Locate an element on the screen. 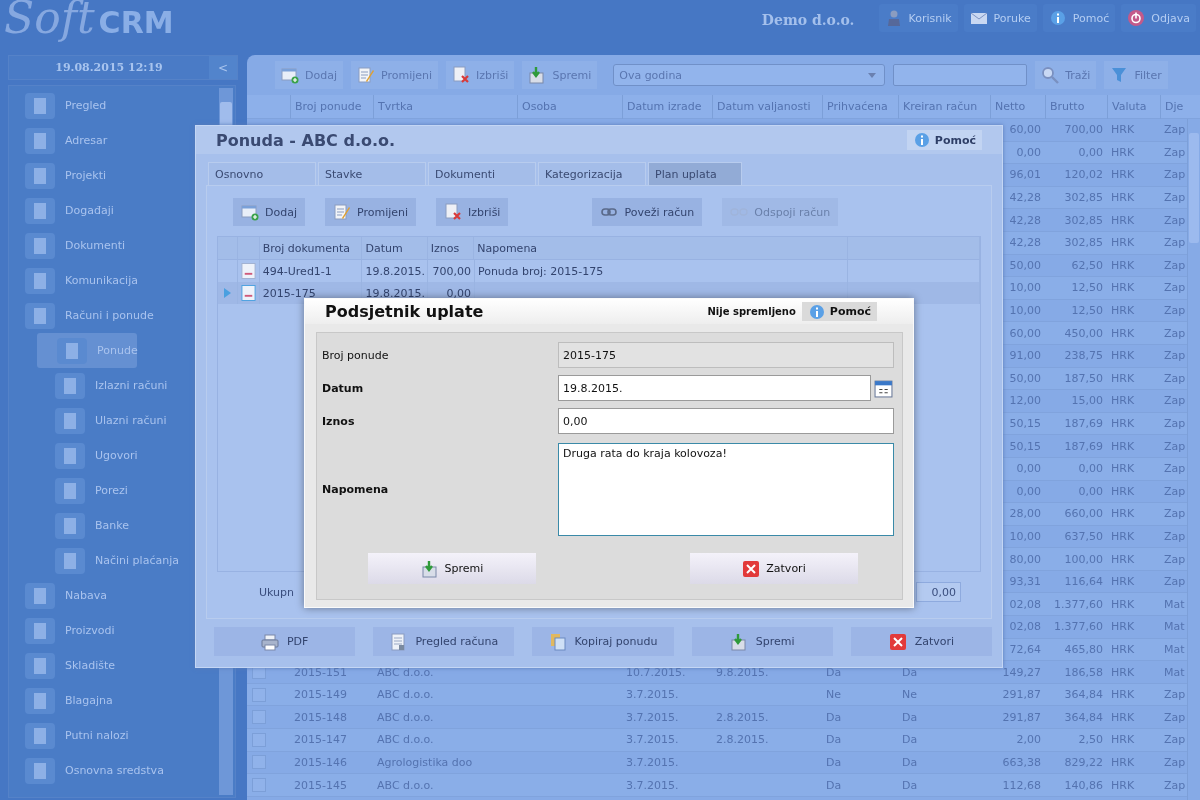  toolbar-button: Poveži račun is located at coordinates (647, 212).